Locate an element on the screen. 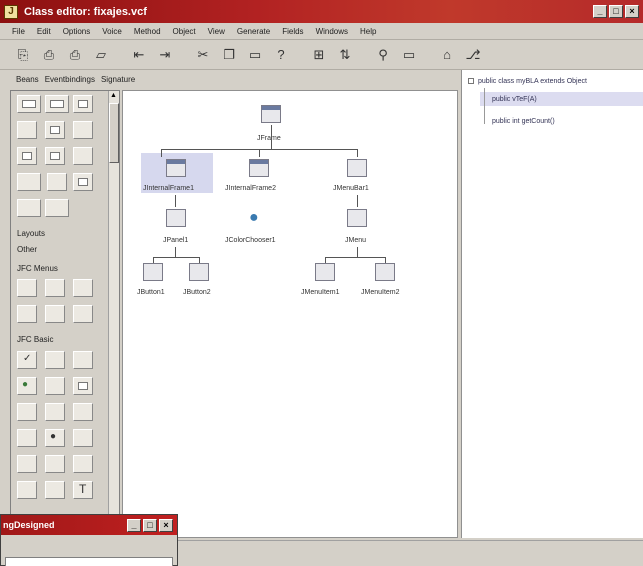  menu-file: File is located at coordinates (18, 31).